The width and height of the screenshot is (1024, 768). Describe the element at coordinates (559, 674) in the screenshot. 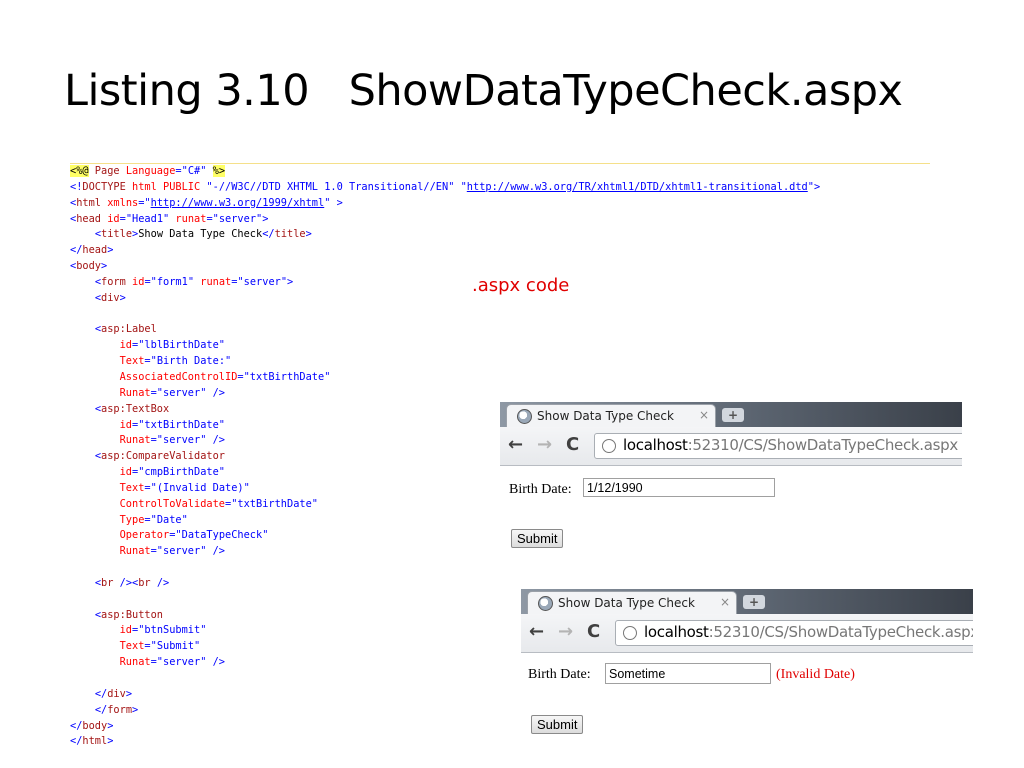

I see `birth-date-label: Birth Date:` at that location.